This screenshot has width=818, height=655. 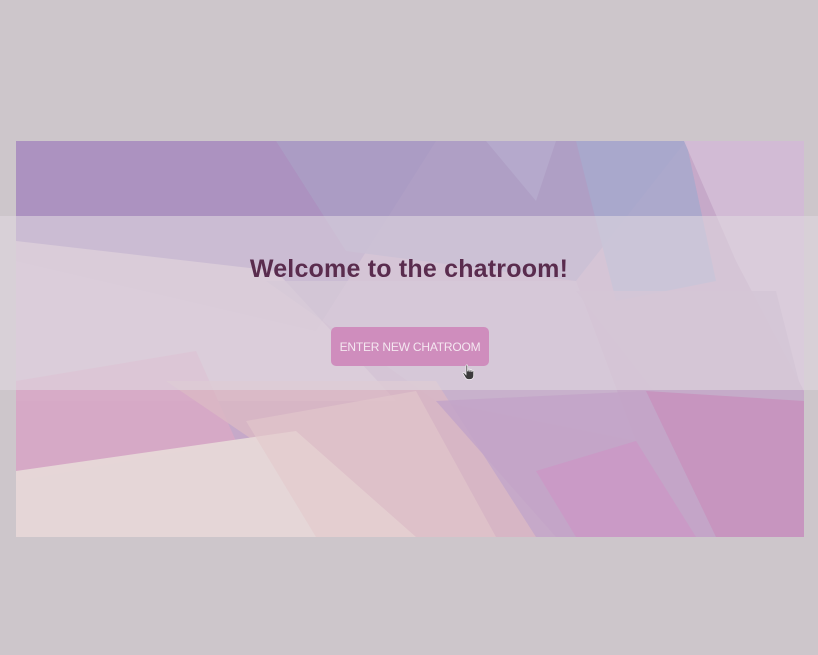 I want to click on enter-new-chatroom-button: ENTER NEW CHATROOM, so click(x=410, y=346).